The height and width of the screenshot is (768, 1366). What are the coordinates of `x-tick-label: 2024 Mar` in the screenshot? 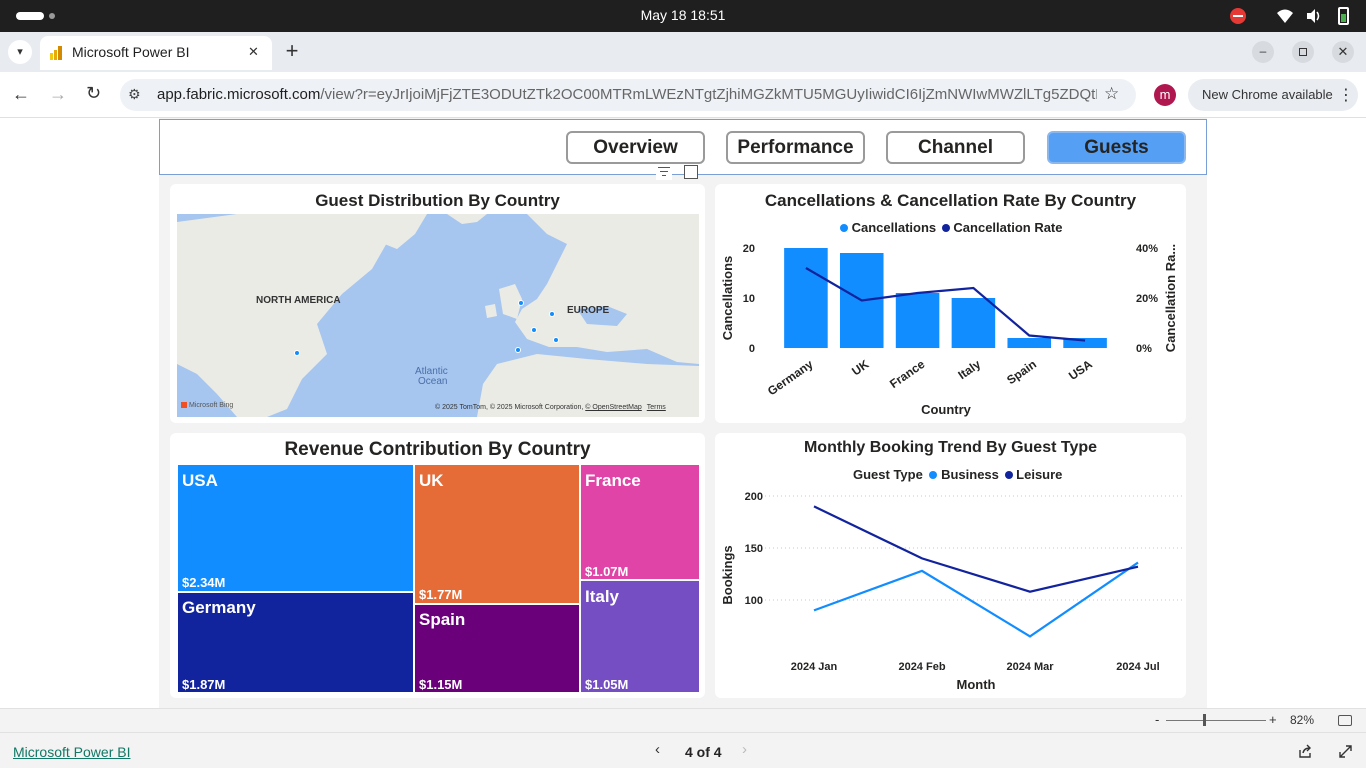 It's located at (1030, 667).